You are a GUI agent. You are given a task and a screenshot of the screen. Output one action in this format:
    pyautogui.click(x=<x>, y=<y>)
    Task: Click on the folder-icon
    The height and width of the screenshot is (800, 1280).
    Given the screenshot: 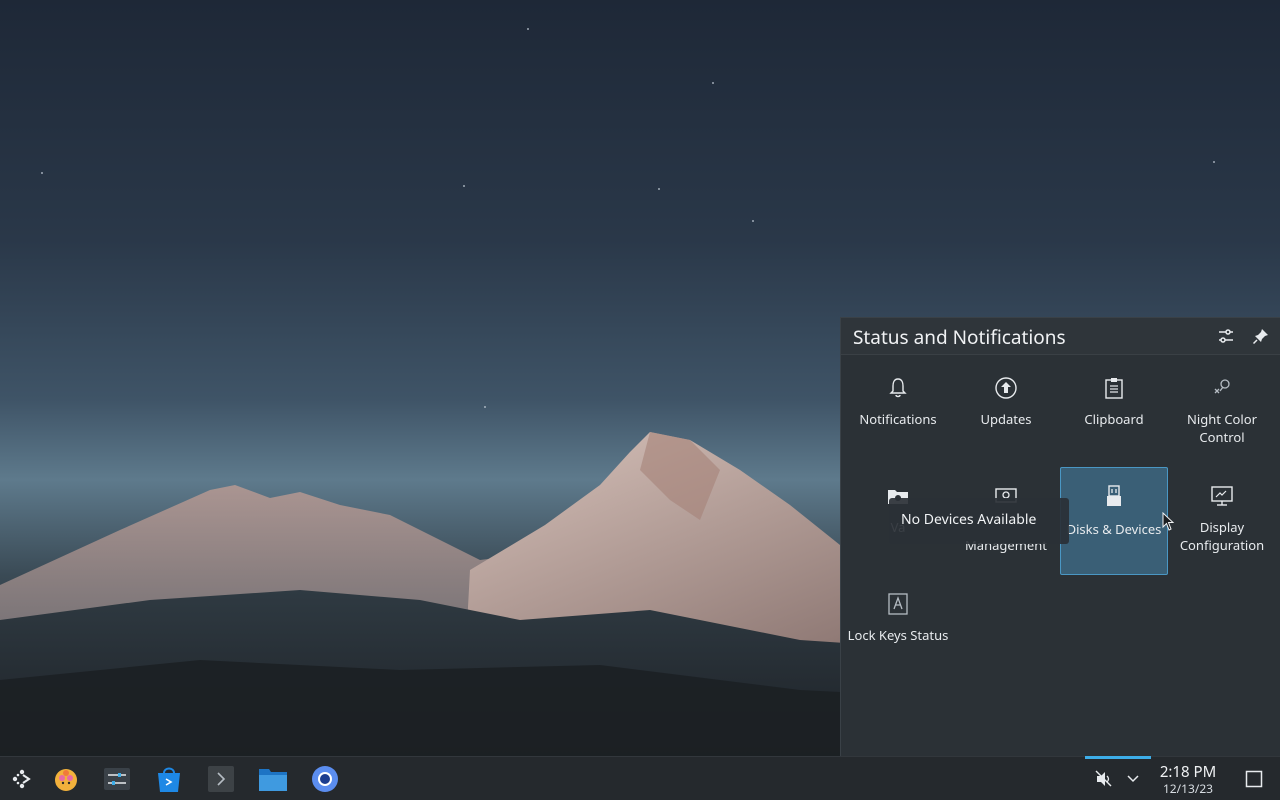 What is the action you would take?
    pyautogui.click(x=273, y=780)
    